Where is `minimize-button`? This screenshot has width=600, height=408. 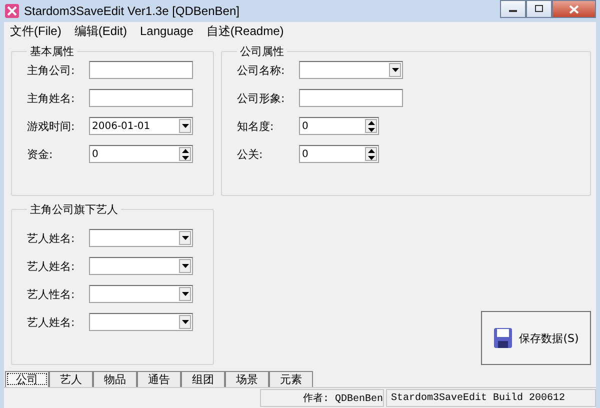
minimize-button is located at coordinates (513, 9).